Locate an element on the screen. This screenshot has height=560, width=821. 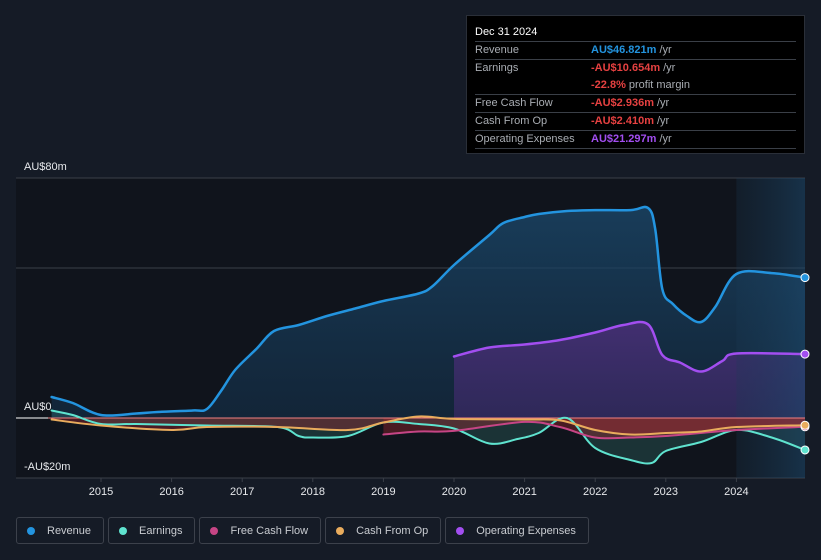
tooltip-row-revenue: Revenue AU$46.821m/yr is located at coordinates (635, 51).